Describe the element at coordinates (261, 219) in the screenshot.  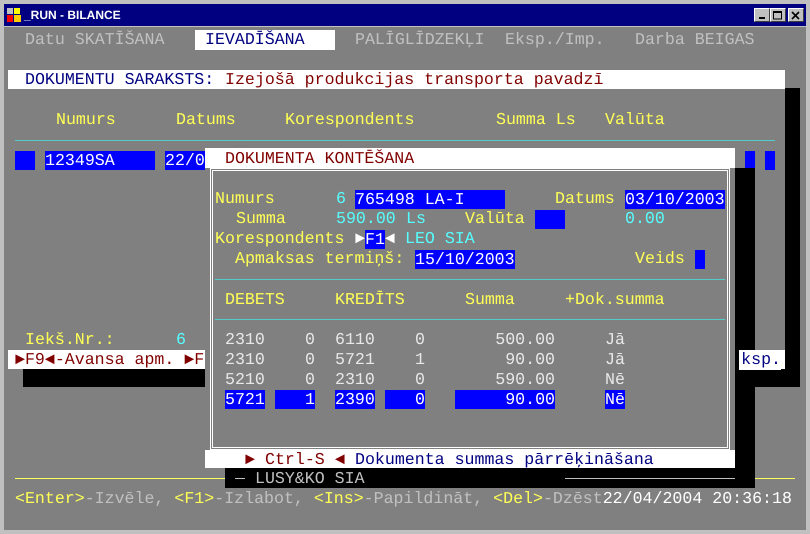
I see `field-label: Summa` at that location.